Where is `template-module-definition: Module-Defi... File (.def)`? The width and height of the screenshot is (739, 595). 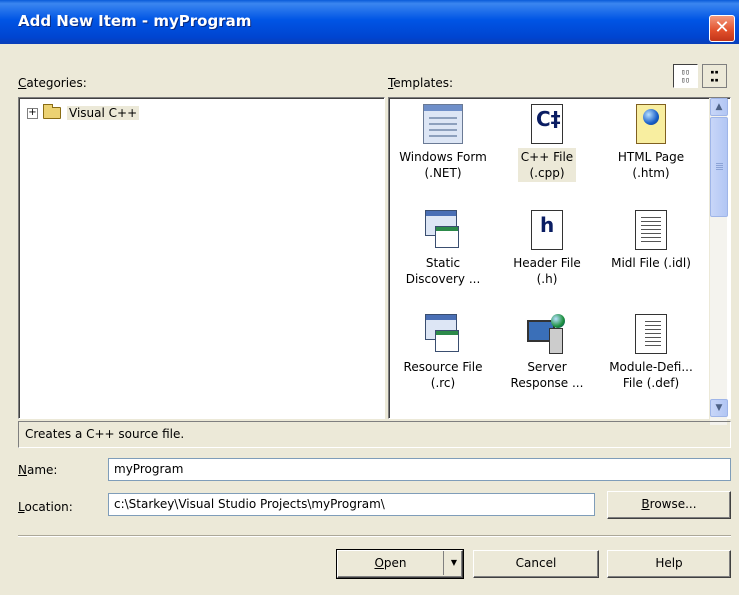
template-module-definition: Module-Defi... File (.def) is located at coordinates (651, 353).